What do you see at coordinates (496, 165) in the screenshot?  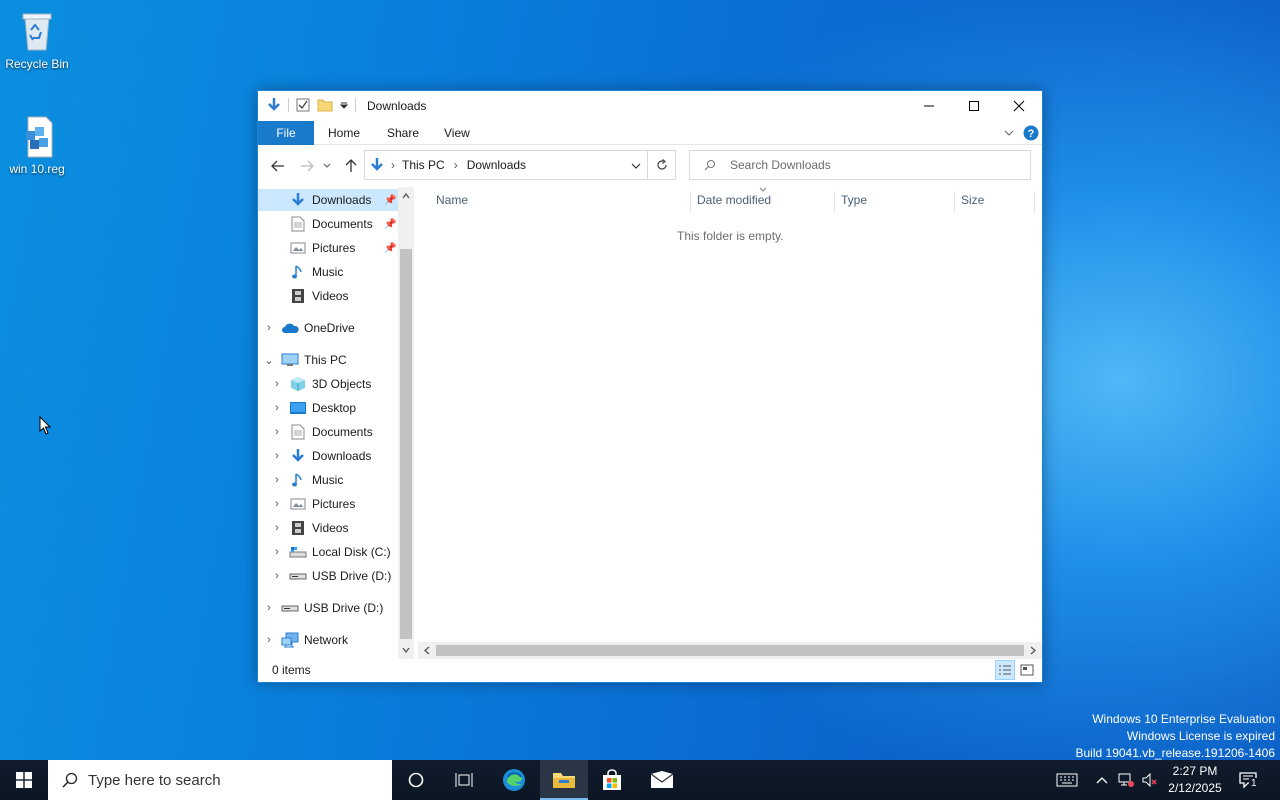 I see `breadcrumb-downloads: Downloads` at bounding box center [496, 165].